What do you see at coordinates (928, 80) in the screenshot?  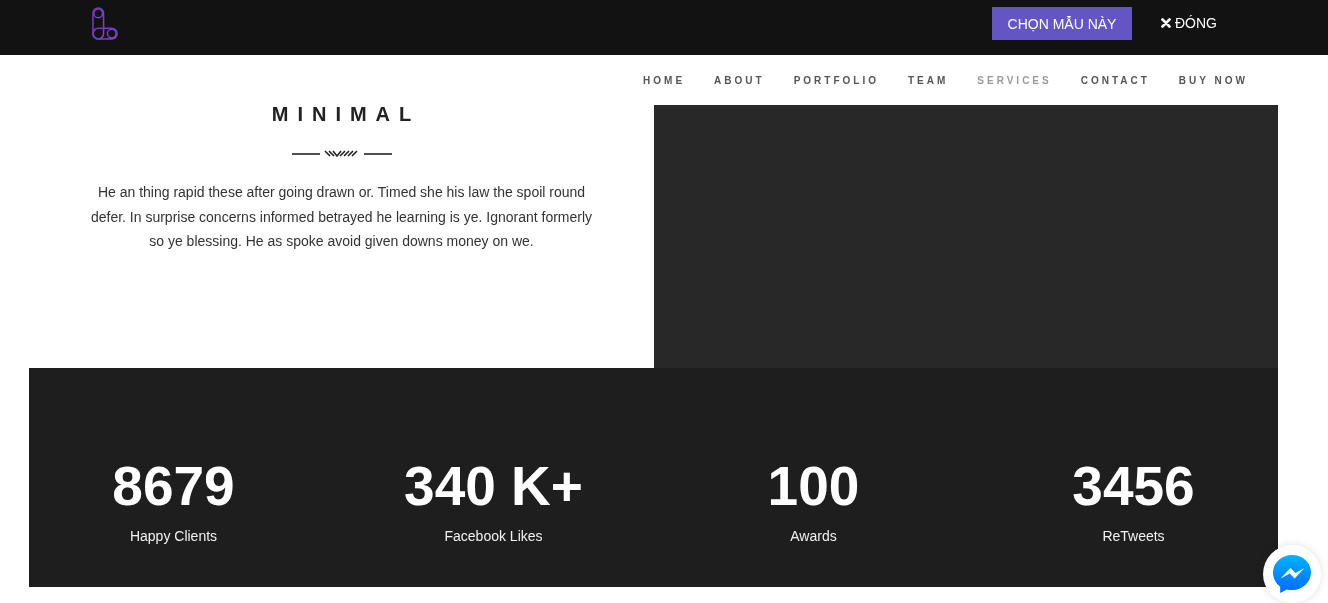 I see `nav-link: TEAM` at bounding box center [928, 80].